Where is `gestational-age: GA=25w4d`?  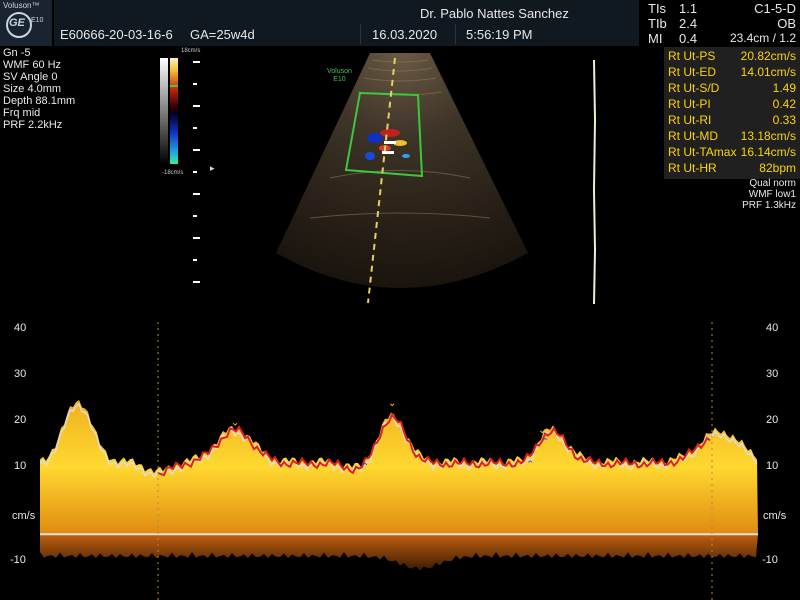 gestational-age: GA=25w4d is located at coordinates (222, 34).